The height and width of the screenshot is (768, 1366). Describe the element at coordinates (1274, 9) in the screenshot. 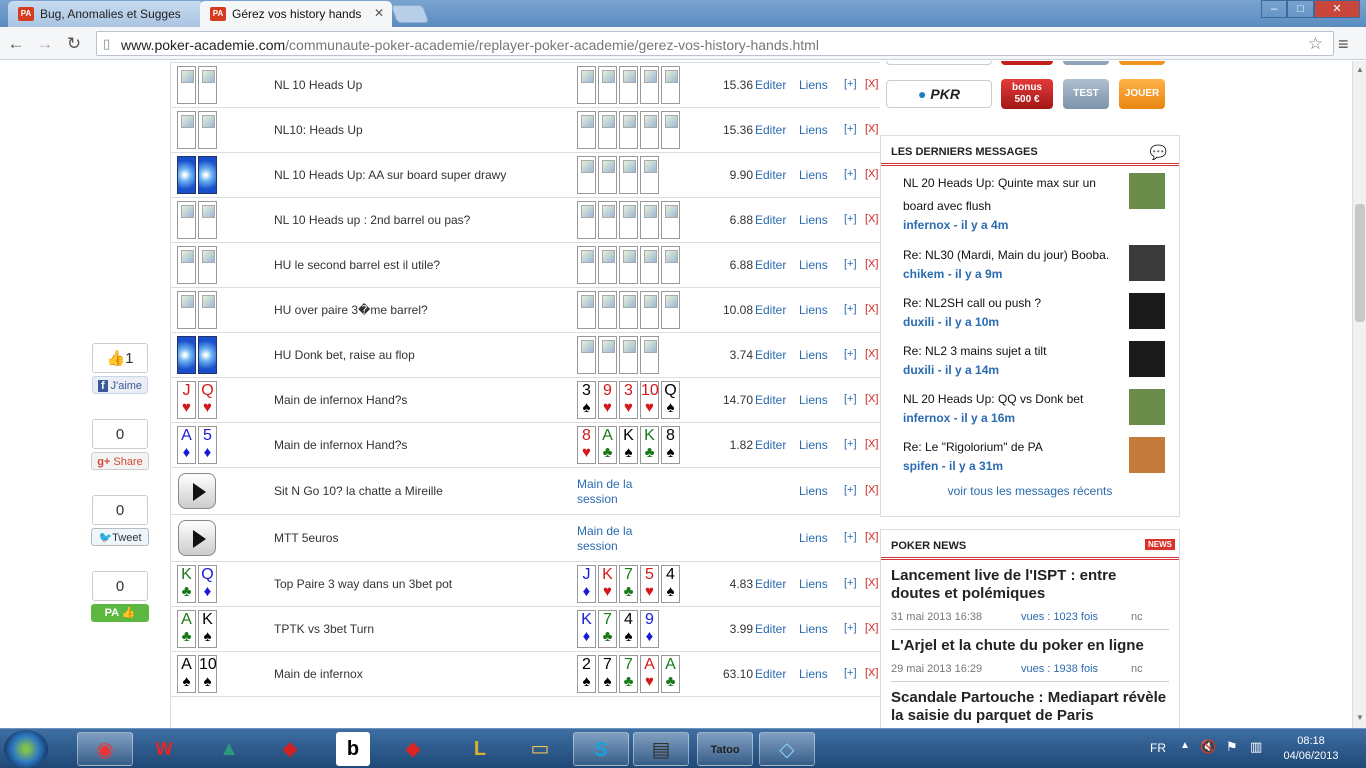

I see `minimize-button: –` at that location.